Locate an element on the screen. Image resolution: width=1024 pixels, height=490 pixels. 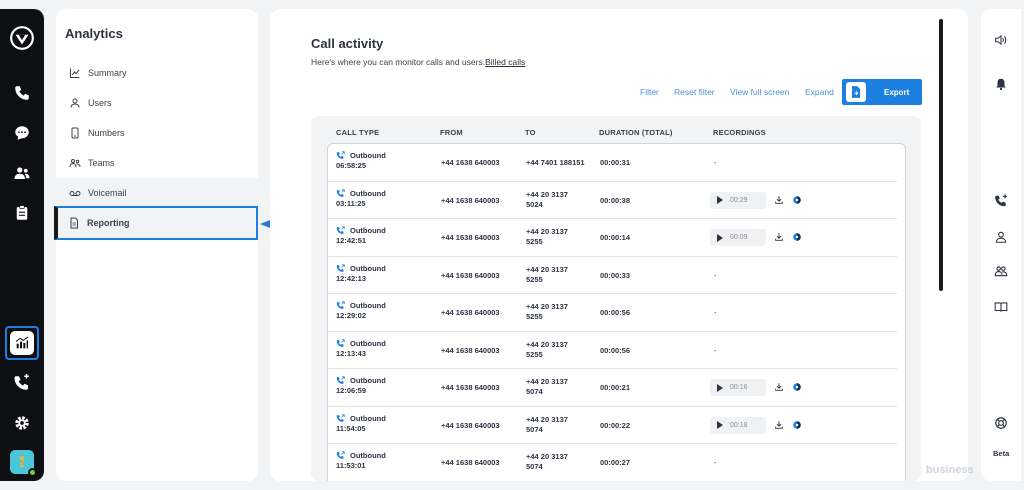
call-type-cell: Outbound 12:29:02 is located at coordinates (361, 311).